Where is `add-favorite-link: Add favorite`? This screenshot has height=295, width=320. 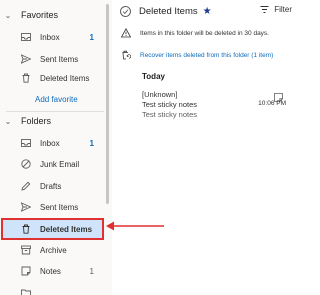
add-favorite-link: Add favorite is located at coordinates (56, 99).